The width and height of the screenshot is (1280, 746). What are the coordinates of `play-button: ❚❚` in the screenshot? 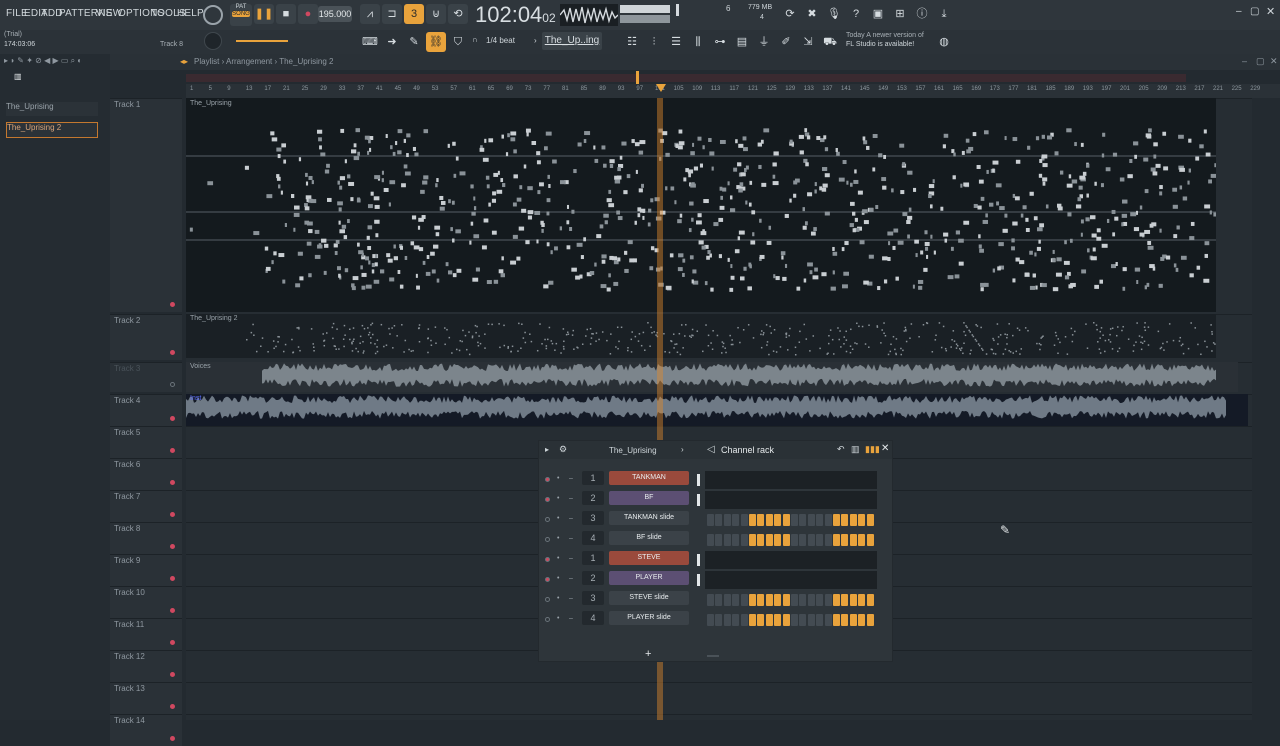 It's located at (264, 14).